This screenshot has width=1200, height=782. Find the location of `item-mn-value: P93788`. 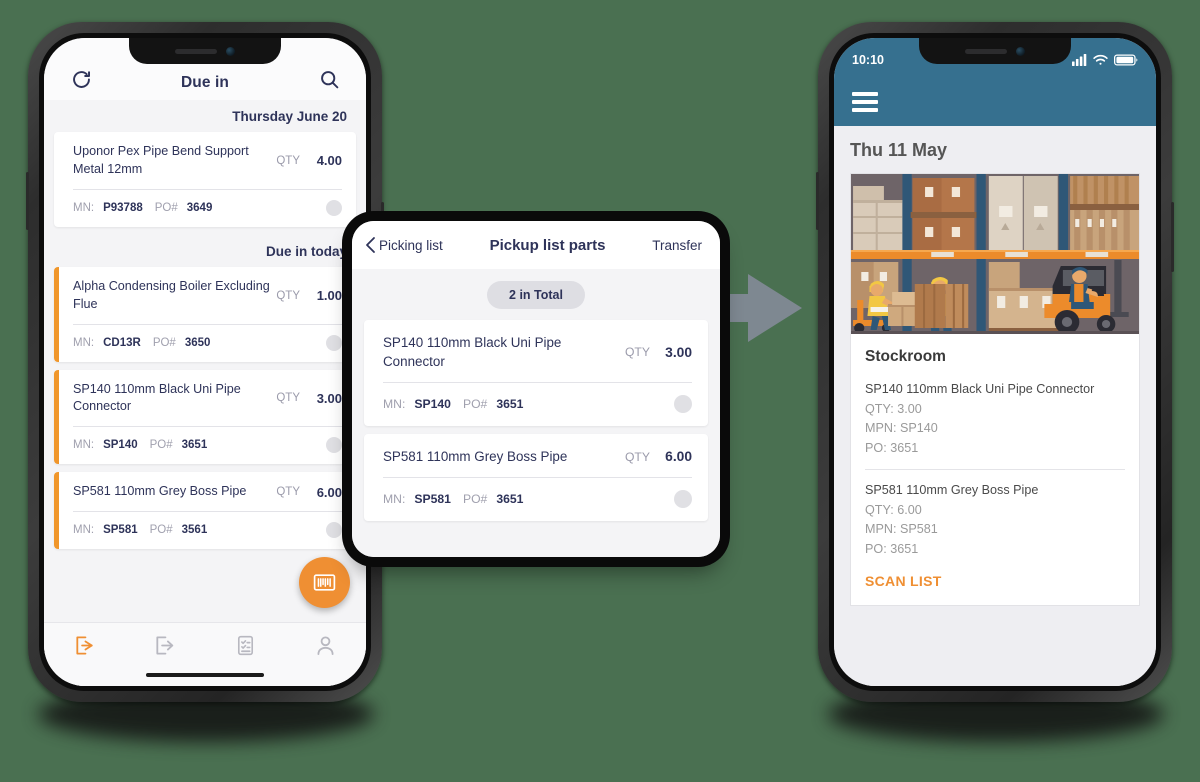

item-mn-value: P93788 is located at coordinates (123, 207).